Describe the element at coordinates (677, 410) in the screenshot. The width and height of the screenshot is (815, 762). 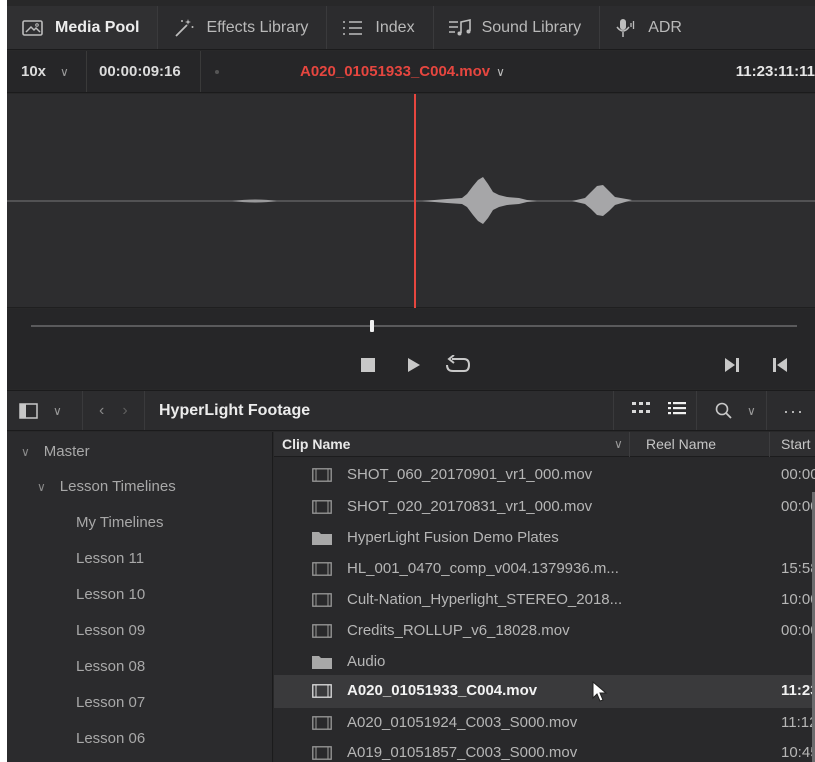
I see `list-view-icon` at that location.